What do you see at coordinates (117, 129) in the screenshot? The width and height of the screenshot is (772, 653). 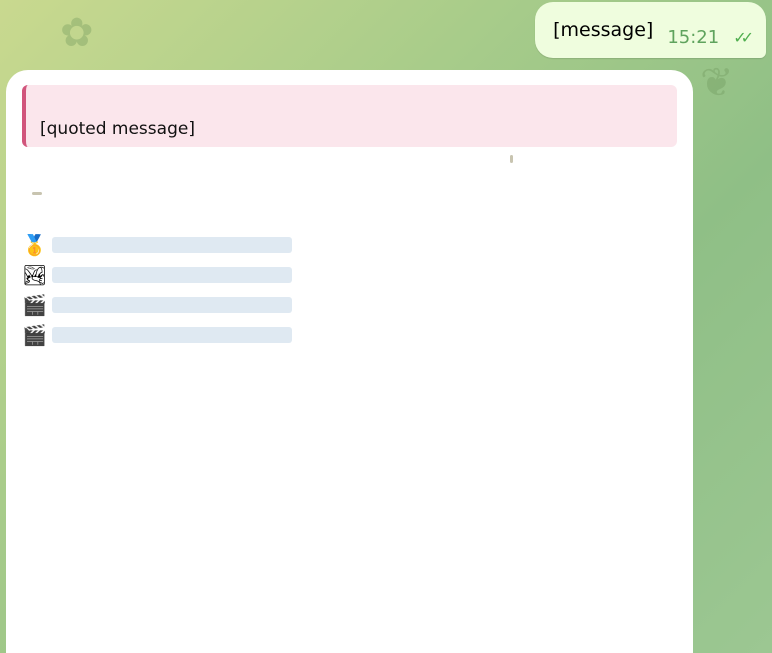 I see `reply-quote-text: [quoted message]` at bounding box center [117, 129].